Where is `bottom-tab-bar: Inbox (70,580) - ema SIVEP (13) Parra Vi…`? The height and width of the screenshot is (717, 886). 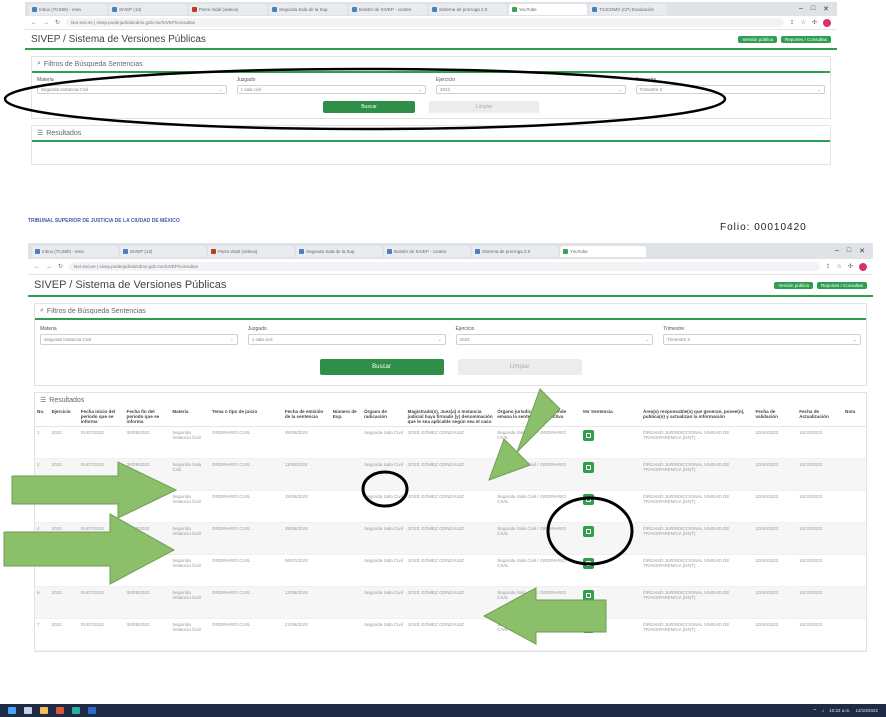 bottom-tab-bar: Inbox (70,580) - ema SIVEP (13) Parra Vi… is located at coordinates (450, 251).